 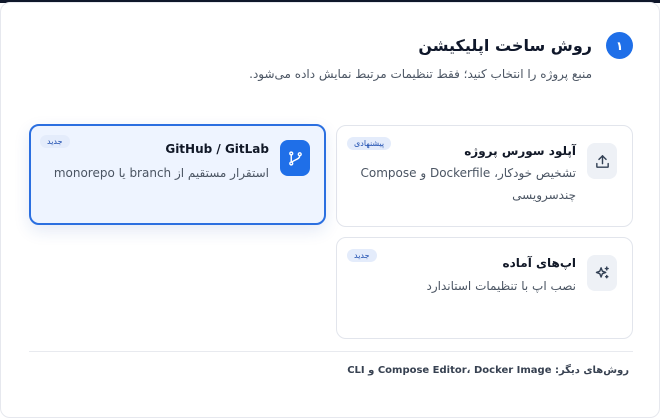 What do you see at coordinates (520, 151) in the screenshot?
I see `option-title: آپلود سورس پروژه` at bounding box center [520, 151].